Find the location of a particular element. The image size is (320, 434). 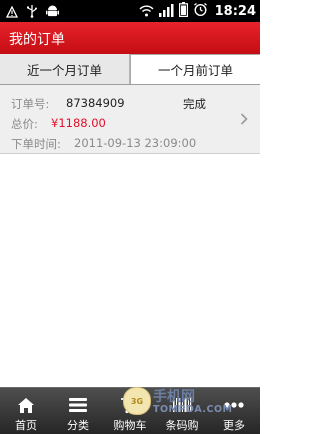

tab-recent-month: 近一个月订单 is located at coordinates (65, 69).